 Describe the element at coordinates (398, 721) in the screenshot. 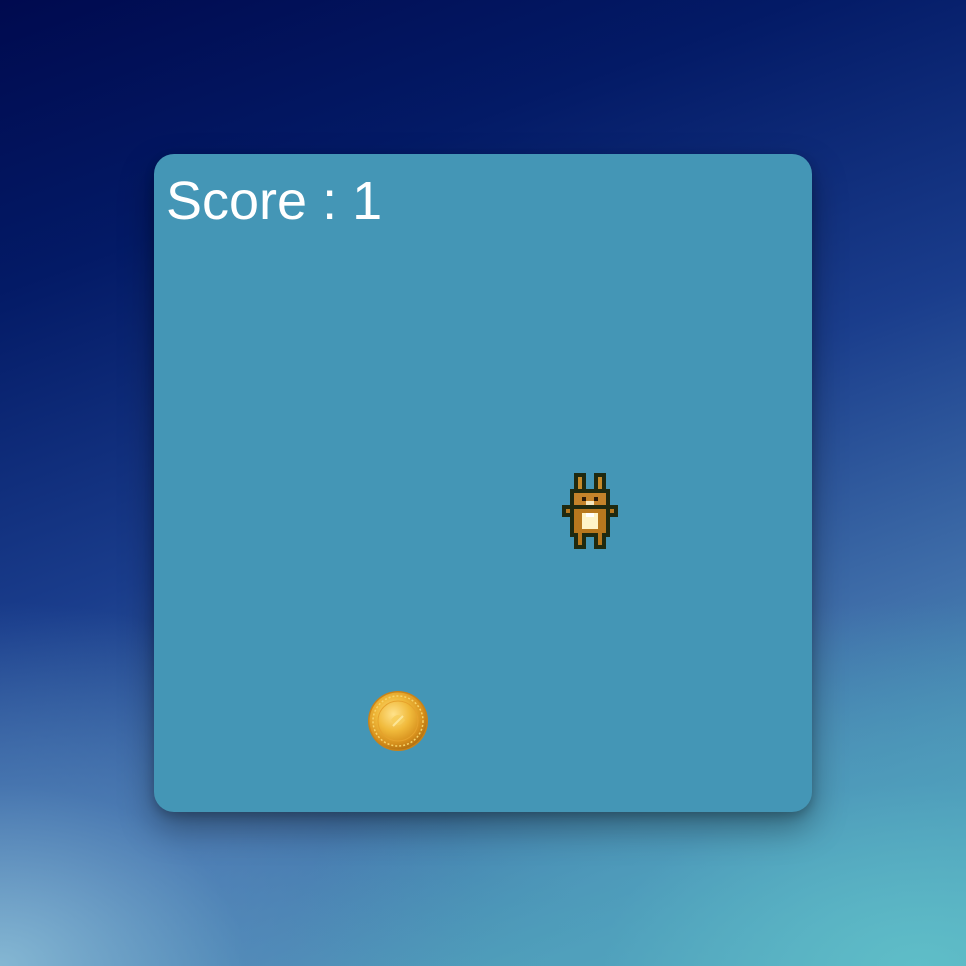

I see `gold-coin-icon` at that location.